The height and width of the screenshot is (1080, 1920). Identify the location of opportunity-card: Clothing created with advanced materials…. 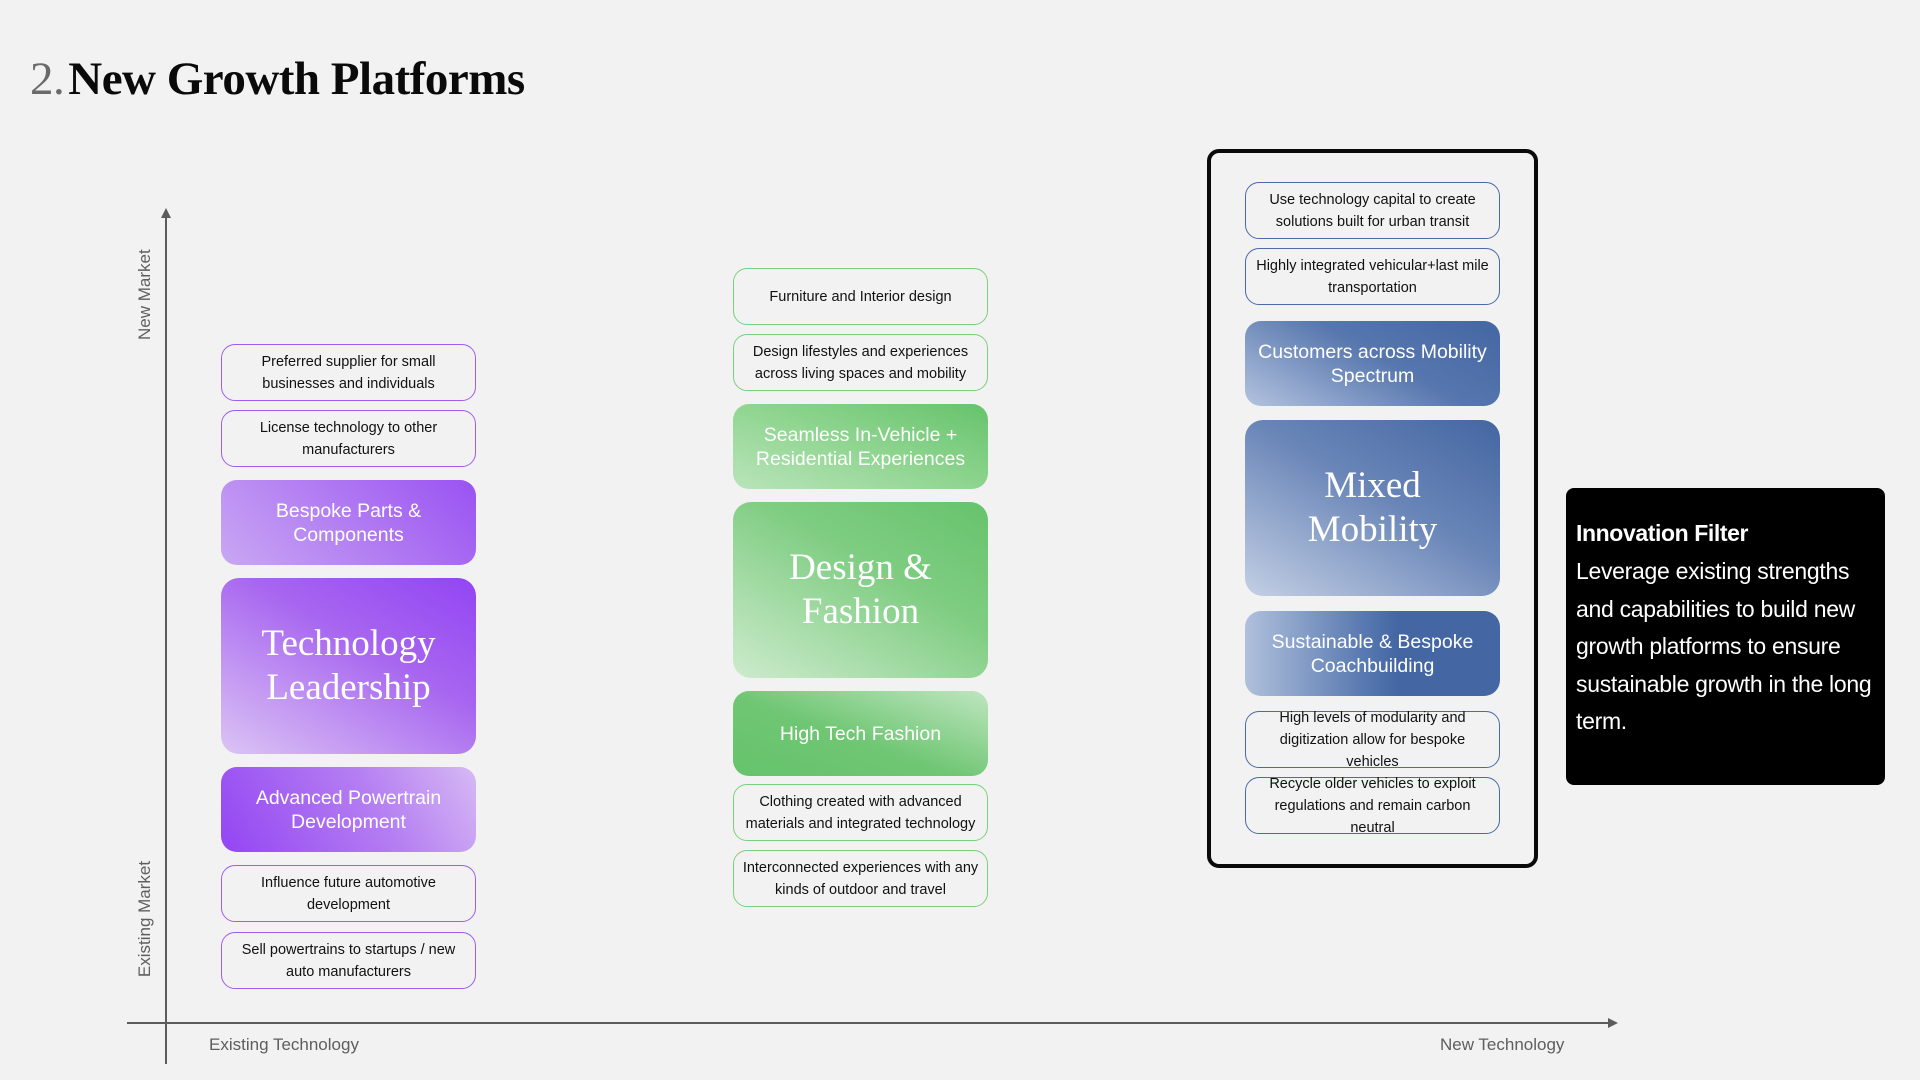
(860, 812).